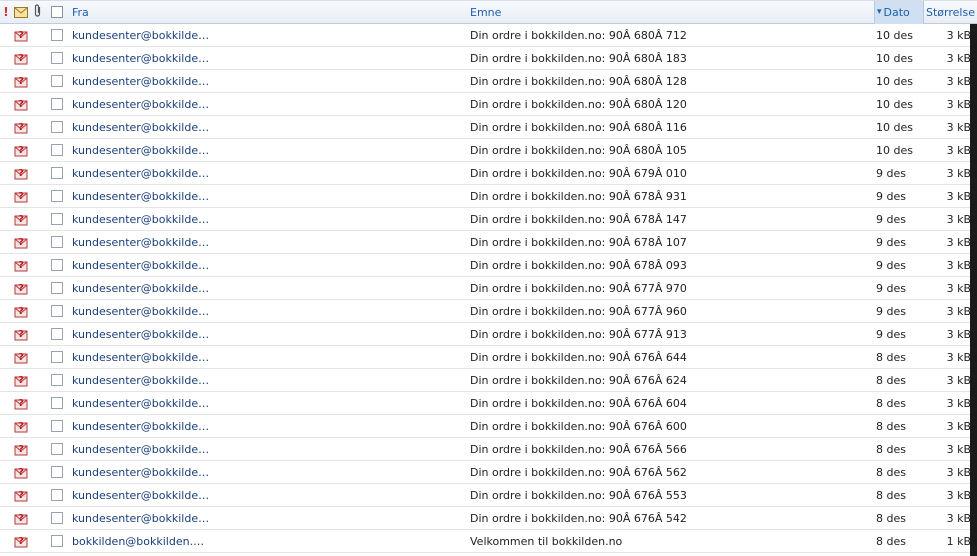 The image size is (977, 556). What do you see at coordinates (672, 265) in the screenshot?
I see `message-subject: Din ordre i bokkilden.no: 90Â 678Â 093` at bounding box center [672, 265].